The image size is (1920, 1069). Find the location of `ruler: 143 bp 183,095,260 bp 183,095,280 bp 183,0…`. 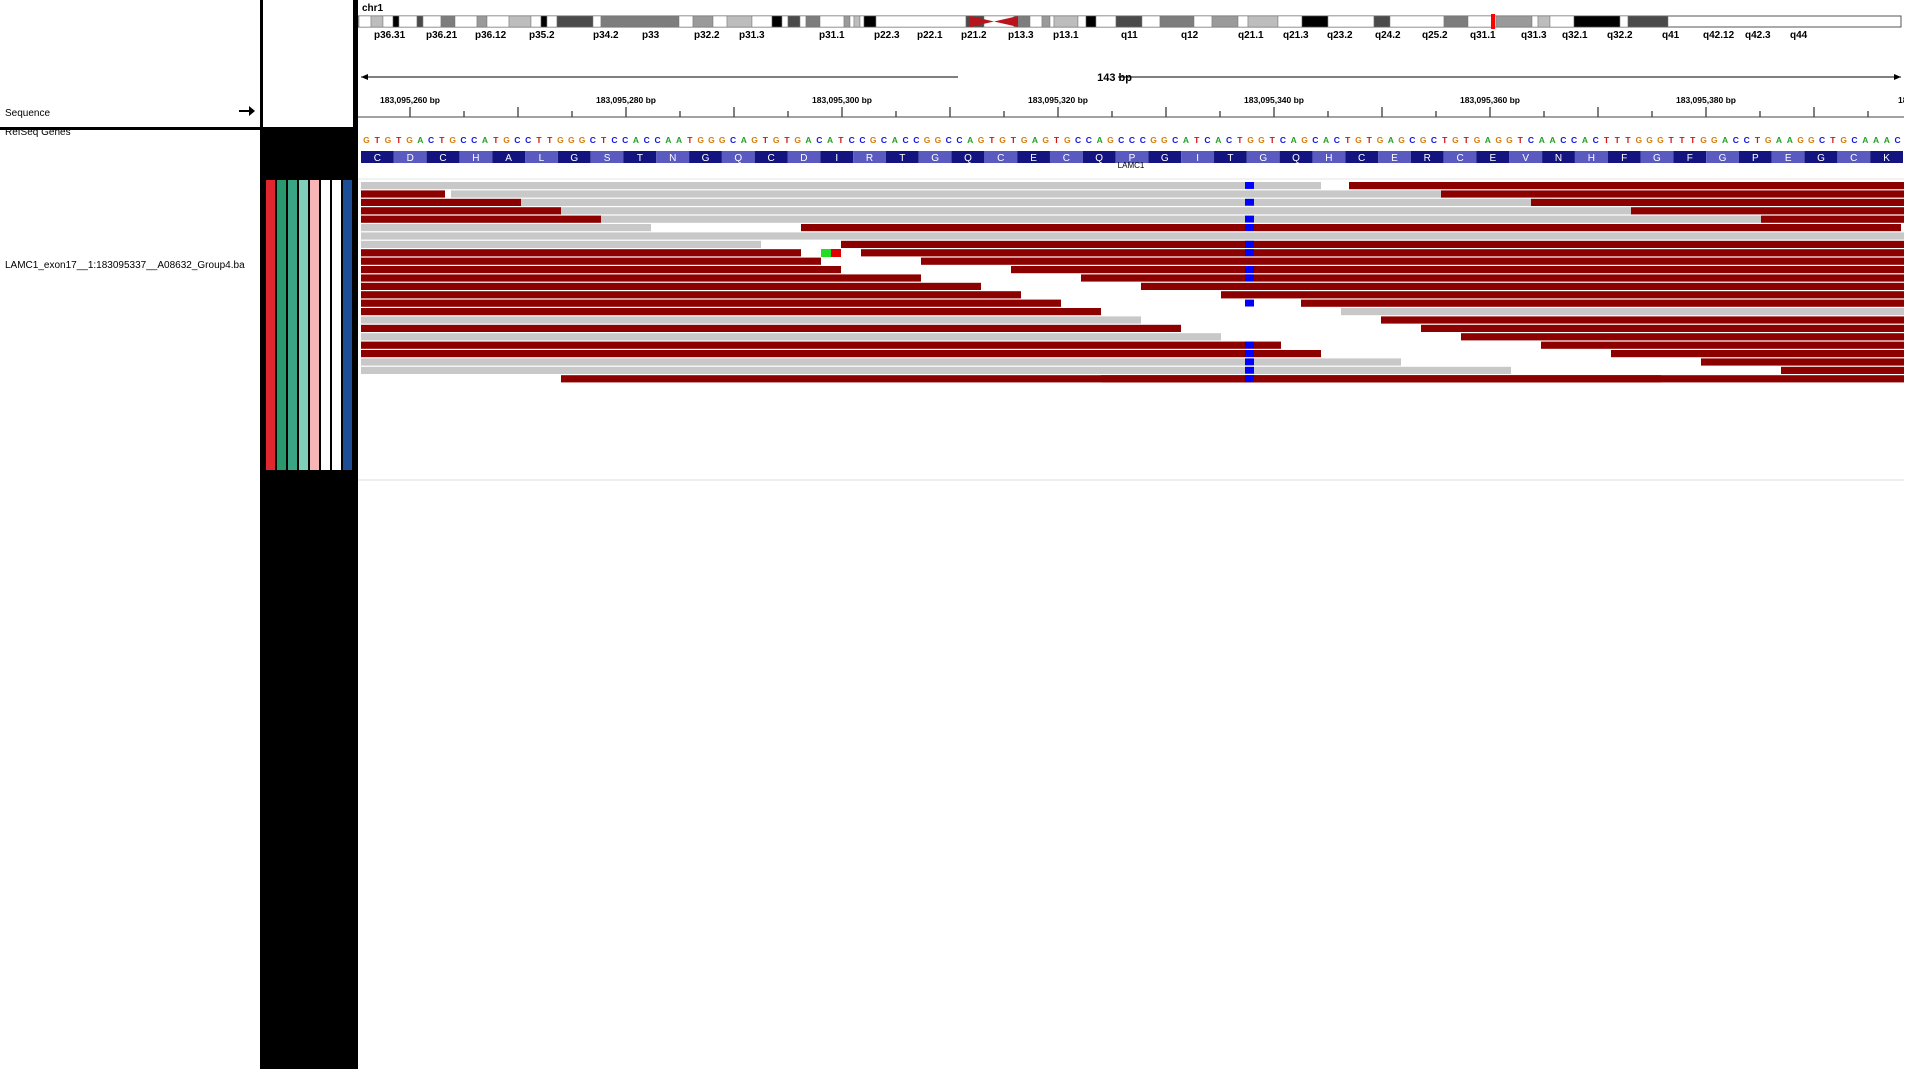

ruler: 143 bp 183,095,260 bp 183,095,280 bp 183,0… is located at coordinates (1131, 87).